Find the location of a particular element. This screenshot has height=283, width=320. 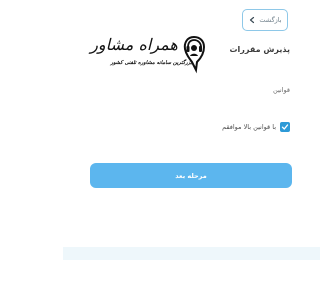

back-label: بازگشت is located at coordinates (270, 20).